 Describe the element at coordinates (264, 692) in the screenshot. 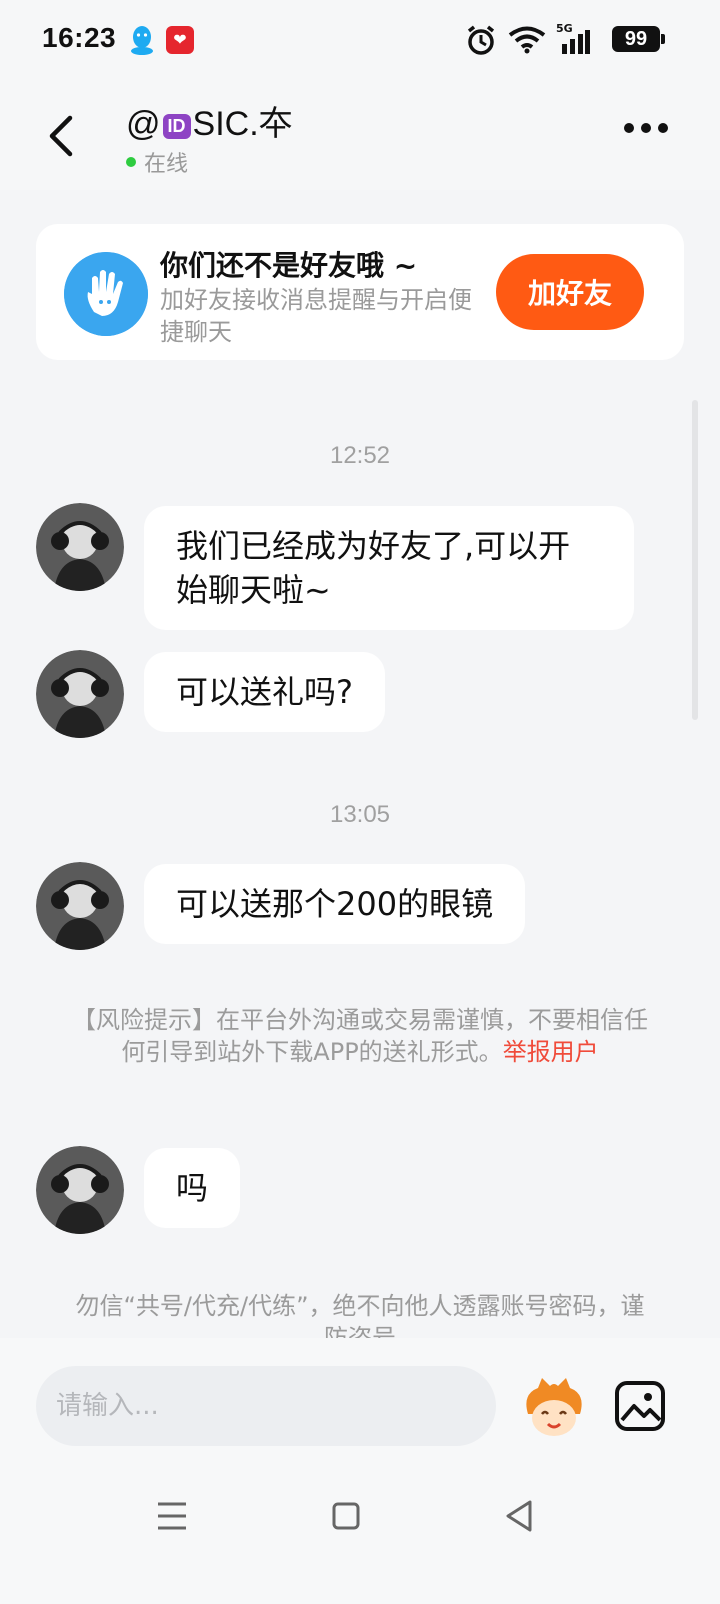

I see `message-bubble: 可以送礼吗?` at that location.